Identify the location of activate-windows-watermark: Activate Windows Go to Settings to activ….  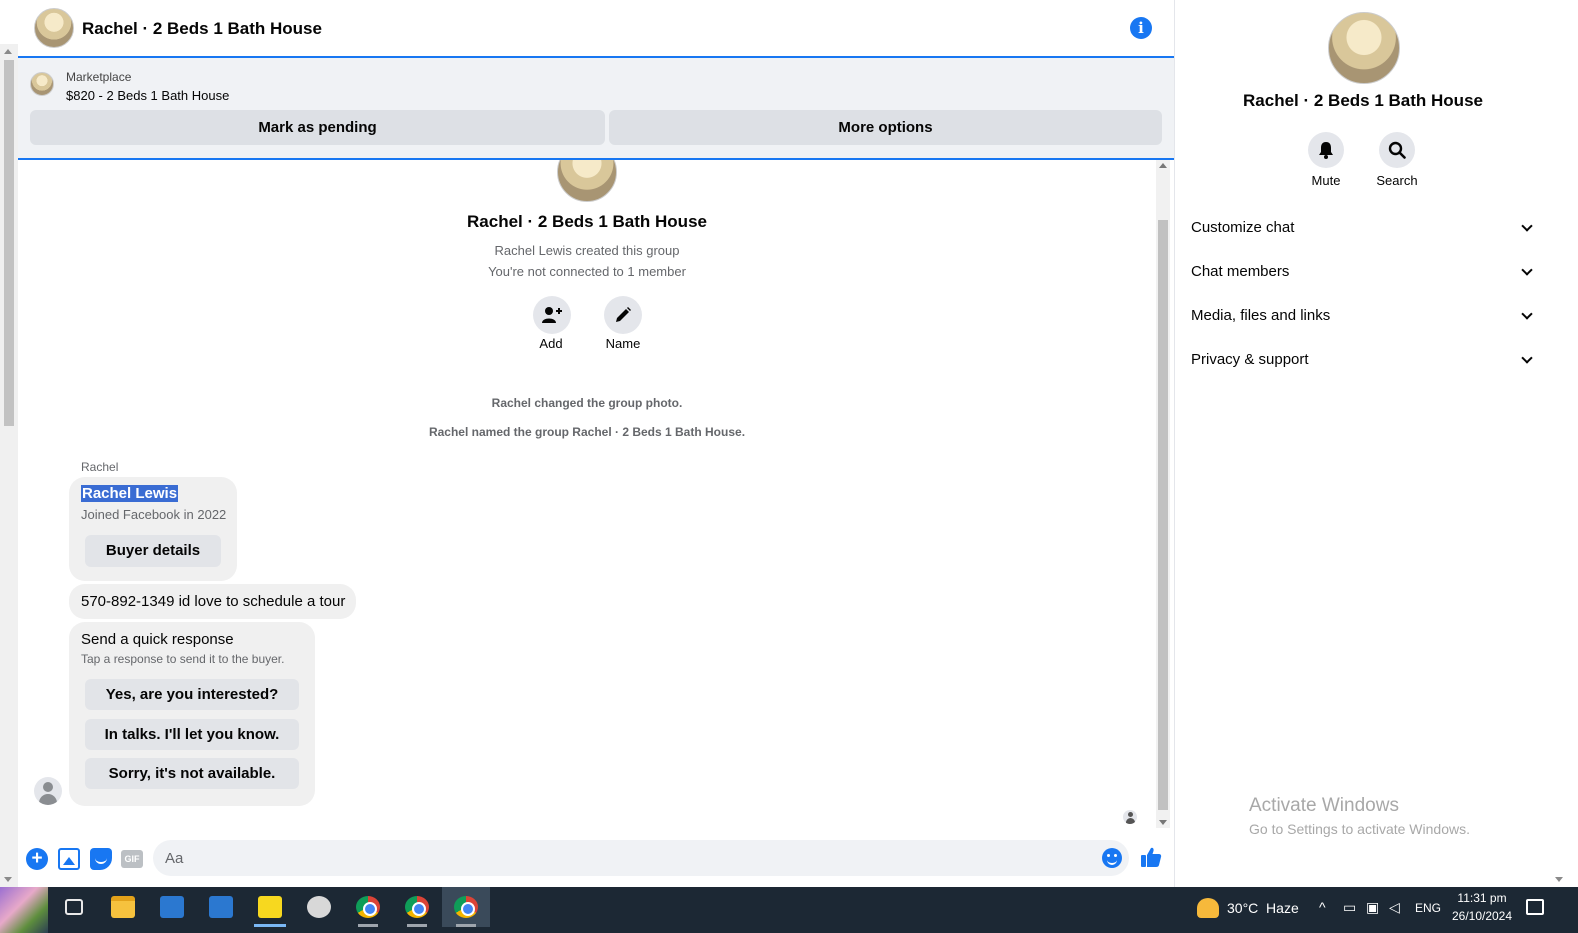
(1359, 816).